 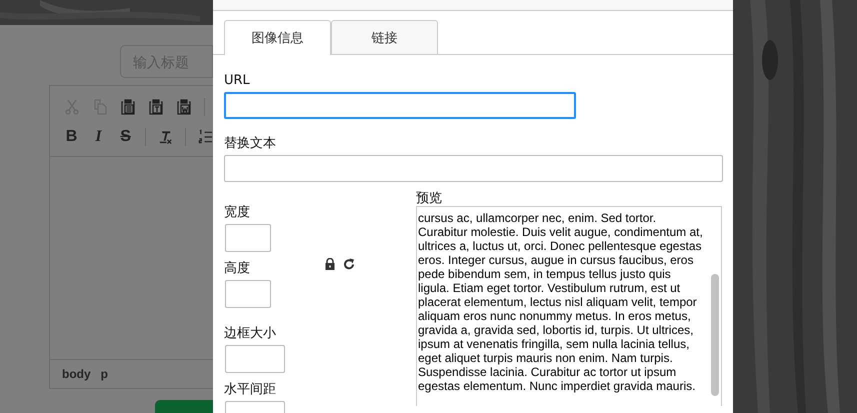 What do you see at coordinates (250, 143) in the screenshot?
I see `field-label: 替换文本` at bounding box center [250, 143].